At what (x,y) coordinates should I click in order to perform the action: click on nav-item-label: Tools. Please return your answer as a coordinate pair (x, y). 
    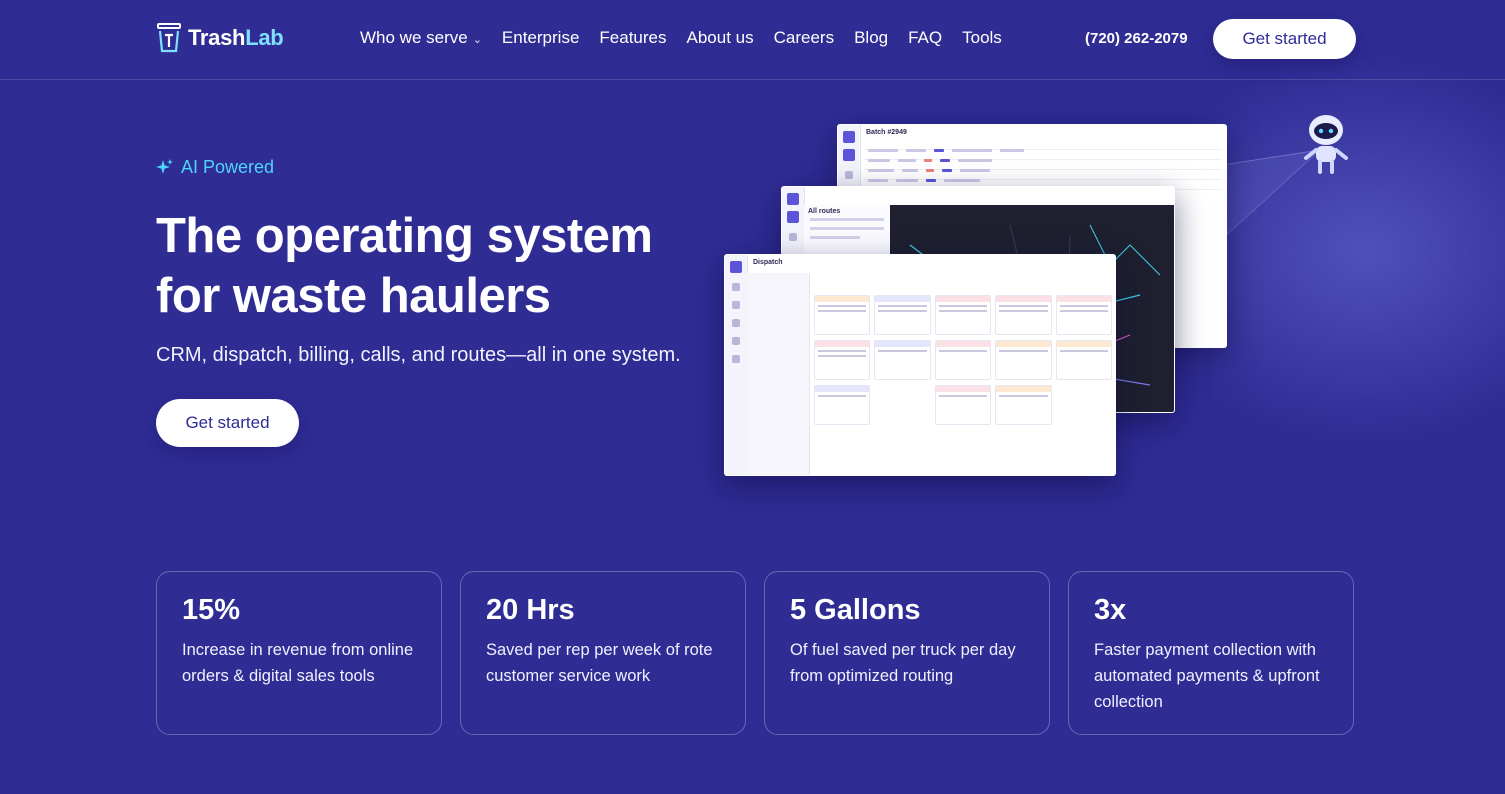
    Looking at the image, I should click on (982, 37).